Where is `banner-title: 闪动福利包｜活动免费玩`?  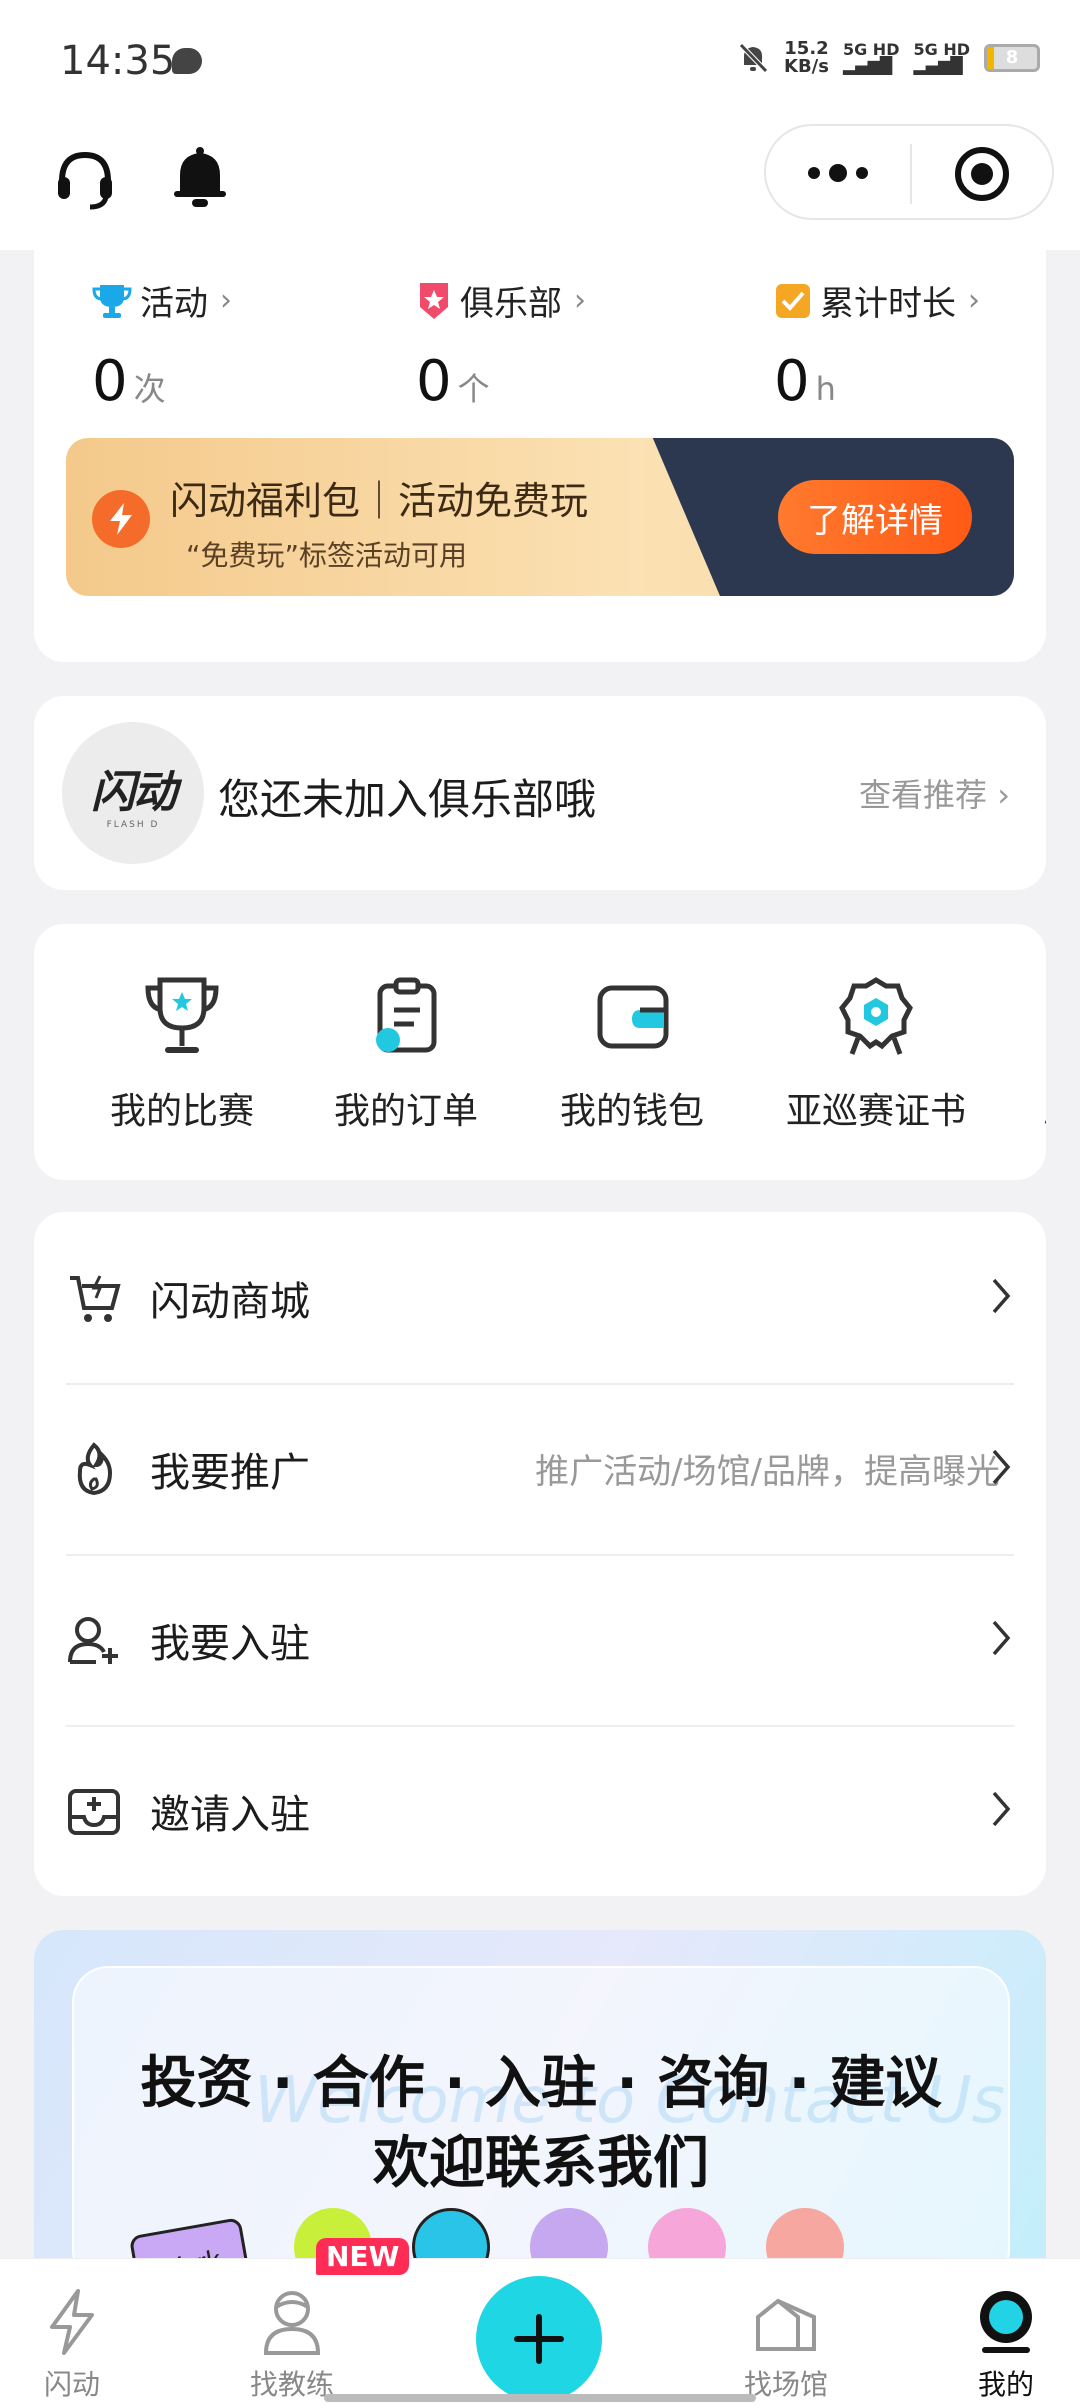 banner-title: 闪动福利包｜活动免费玩 is located at coordinates (379, 501).